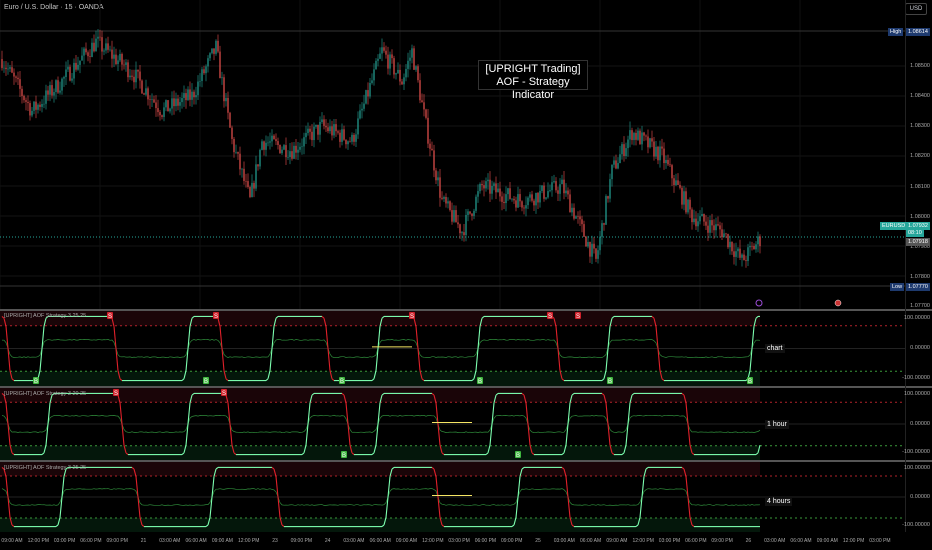 This screenshot has height=550, width=932. What do you see at coordinates (918, 287) in the screenshot?
I see `low-value-tag: 1.07770` at bounding box center [918, 287].